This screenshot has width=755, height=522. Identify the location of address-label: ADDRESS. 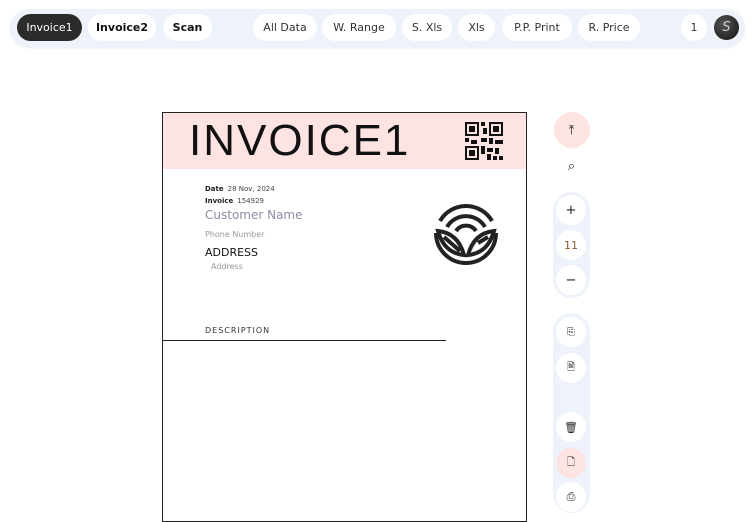
(232, 252).